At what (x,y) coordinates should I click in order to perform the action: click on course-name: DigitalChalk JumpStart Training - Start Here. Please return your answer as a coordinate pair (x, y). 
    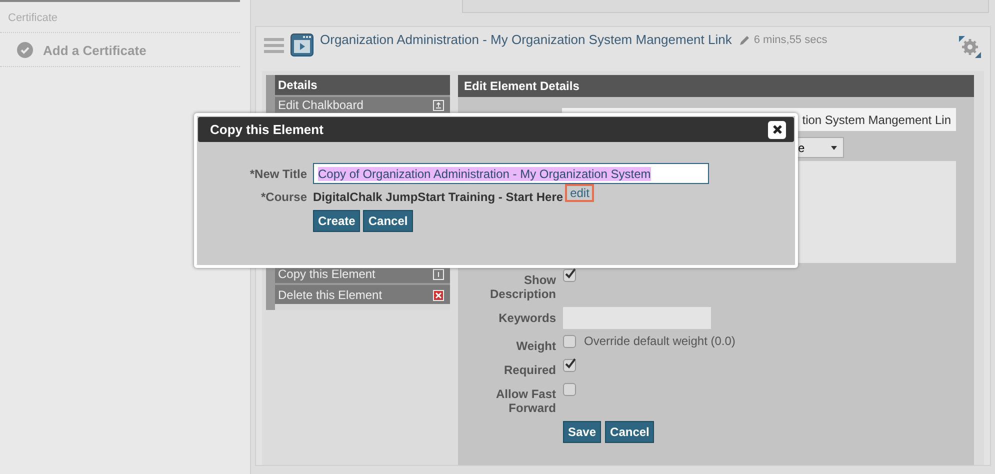
    Looking at the image, I should click on (438, 197).